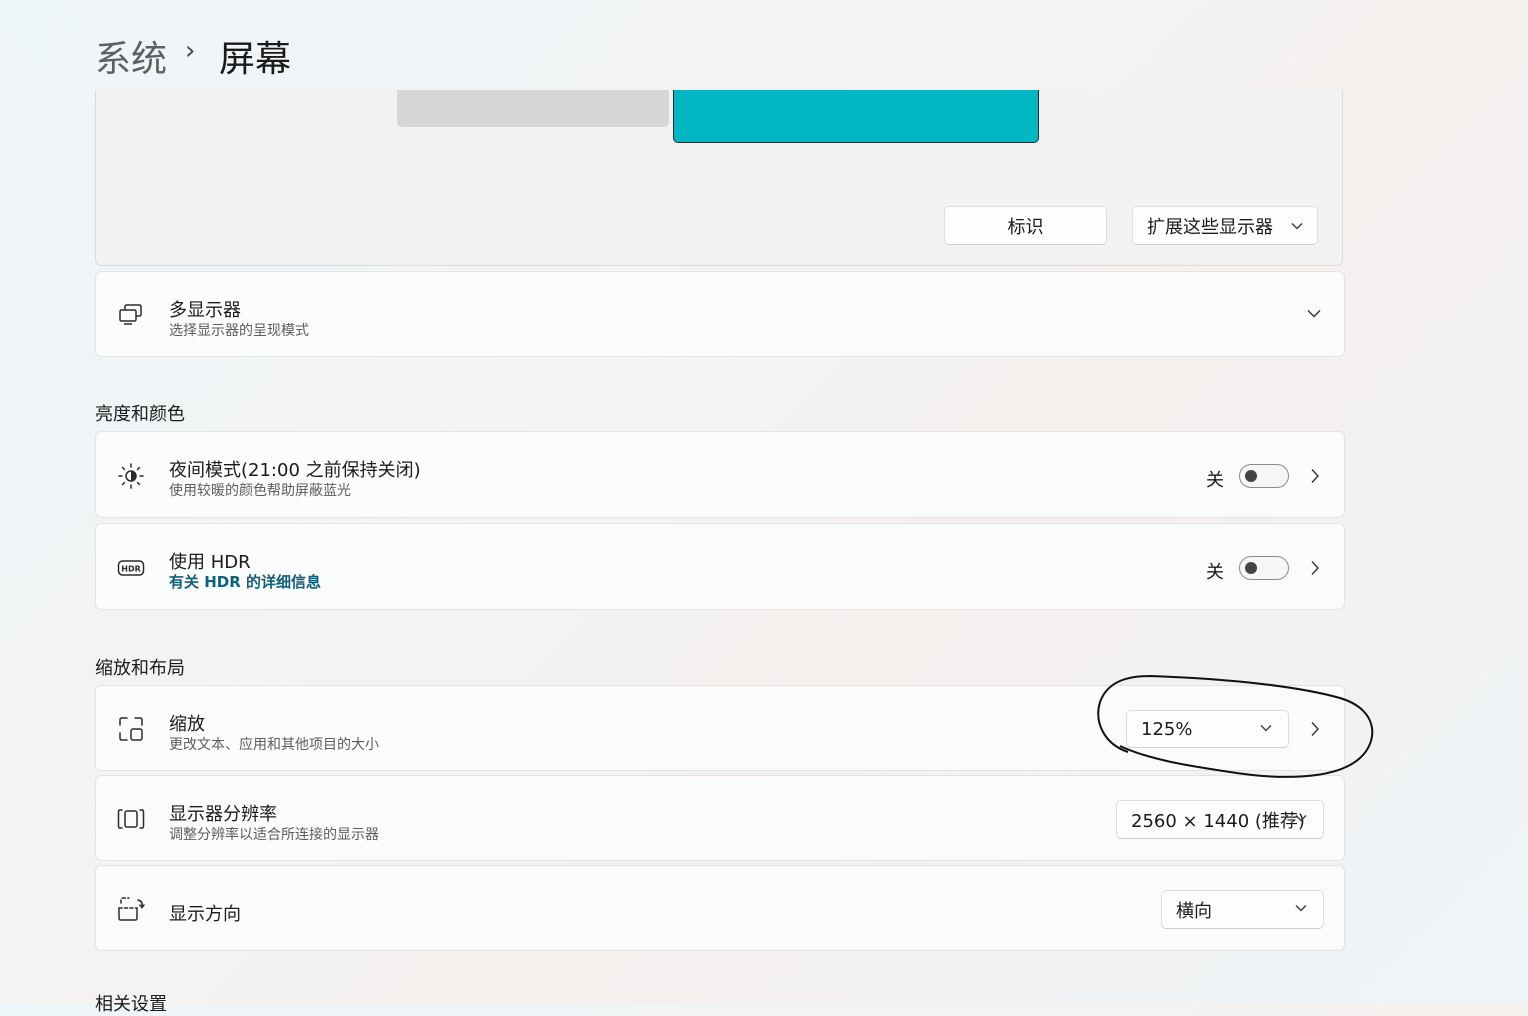 This screenshot has height=1016, width=1528. Describe the element at coordinates (1167, 729) in the screenshot. I see `scale-value: 125%` at that location.